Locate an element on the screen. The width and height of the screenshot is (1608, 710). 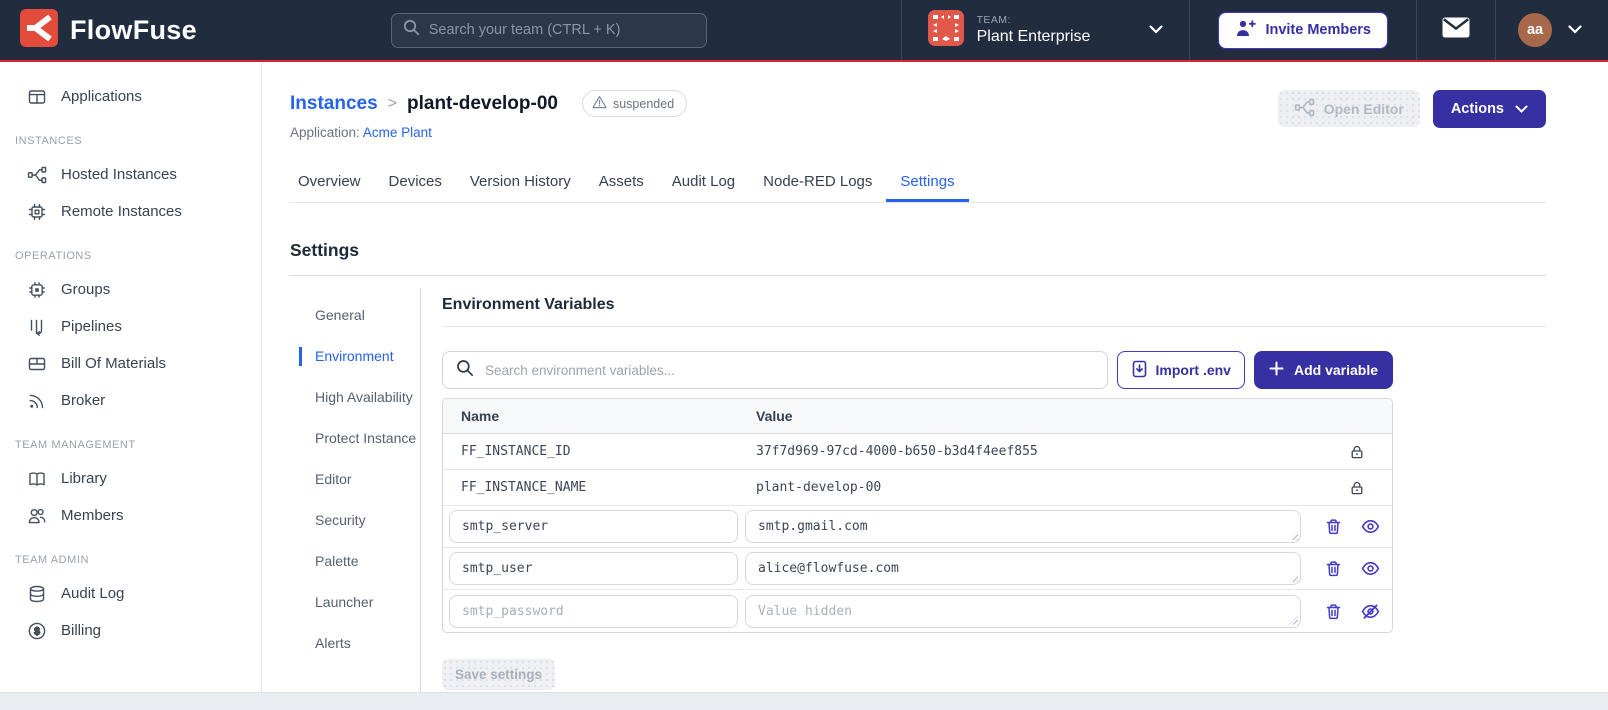
settings-nav-protect-instance: Protect Instance is located at coordinates (359, 438).